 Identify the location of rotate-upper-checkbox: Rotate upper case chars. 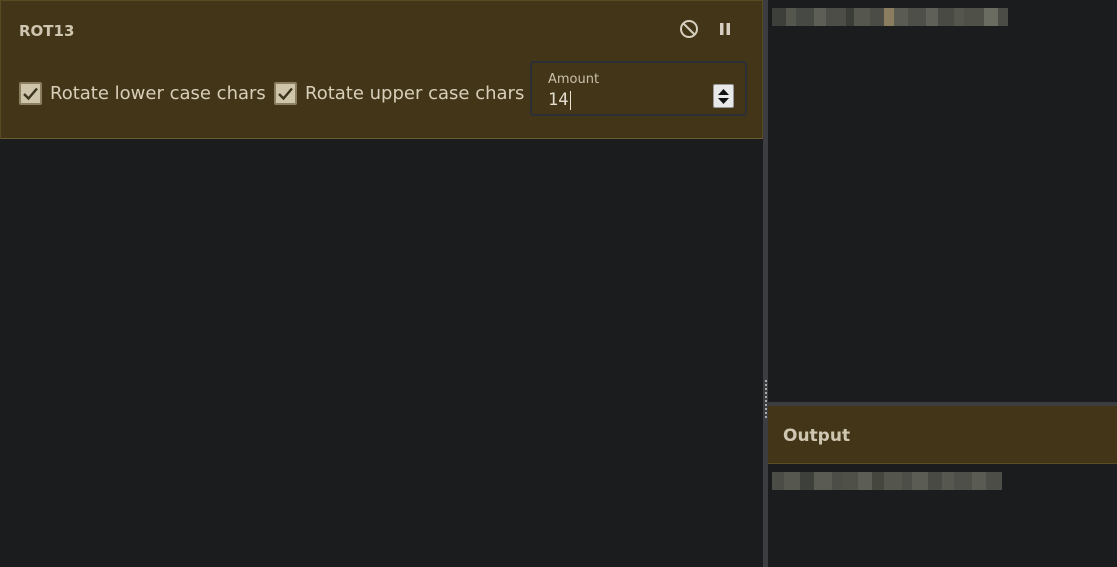
(399, 93).